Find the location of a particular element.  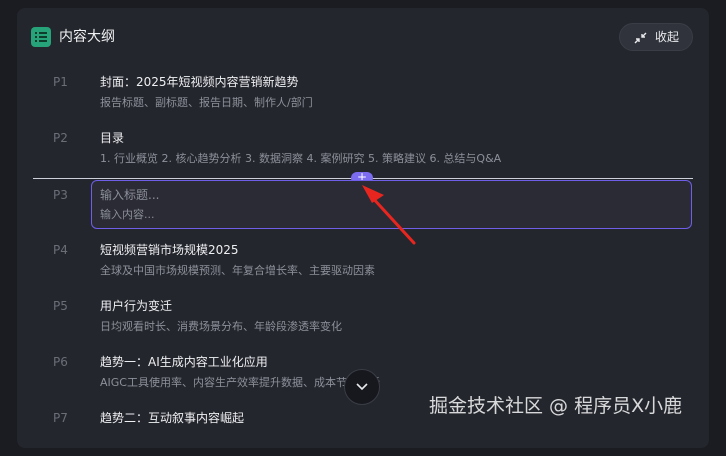

page-number: P6 is located at coordinates (60, 362).